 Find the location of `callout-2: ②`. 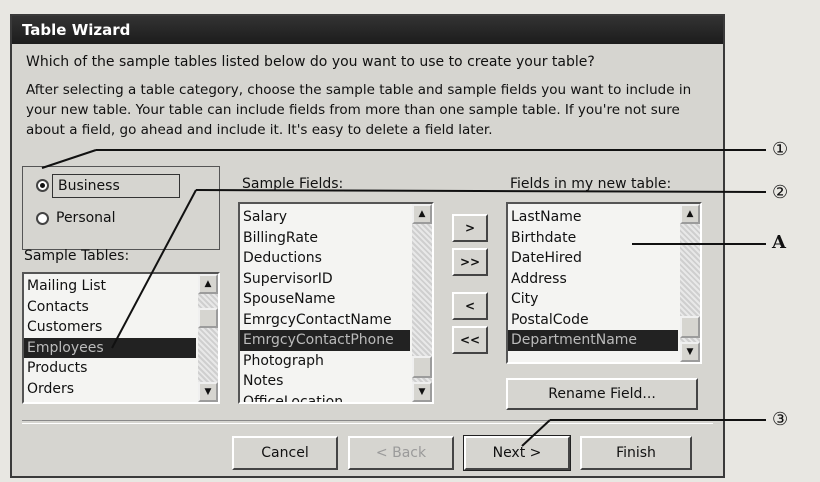

callout-2: ② is located at coordinates (780, 192).